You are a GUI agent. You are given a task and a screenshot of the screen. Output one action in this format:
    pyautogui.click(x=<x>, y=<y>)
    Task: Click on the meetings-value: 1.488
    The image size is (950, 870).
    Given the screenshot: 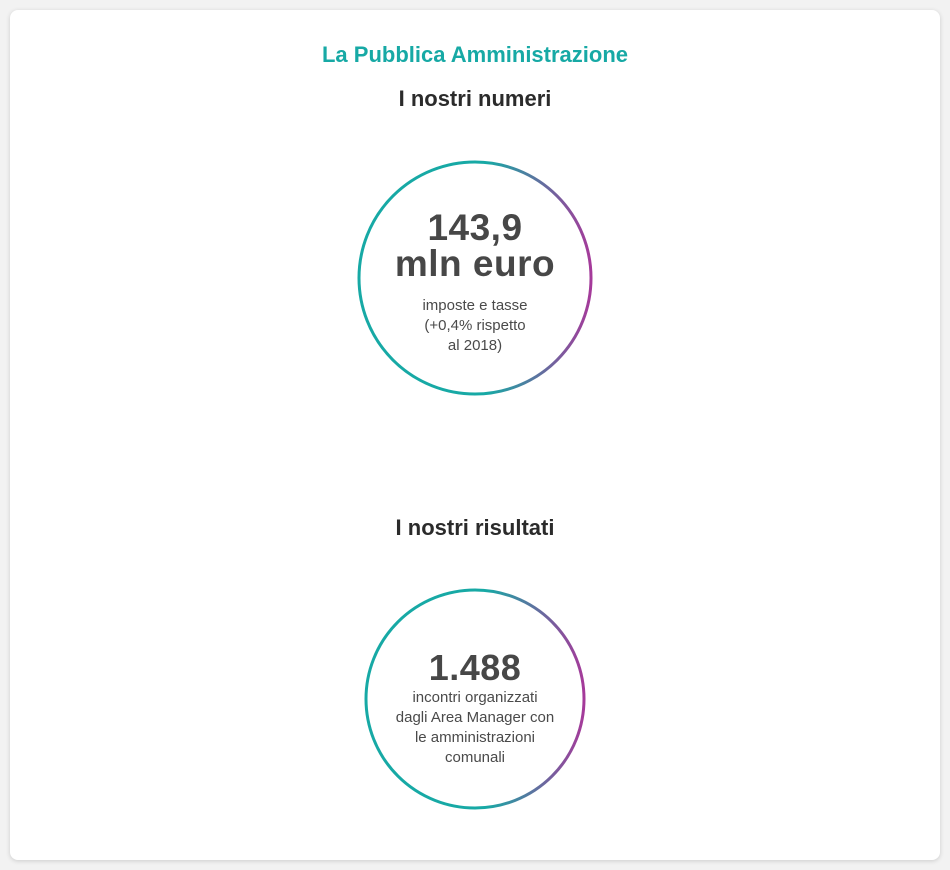 What is the action you would take?
    pyautogui.click(x=475, y=667)
    